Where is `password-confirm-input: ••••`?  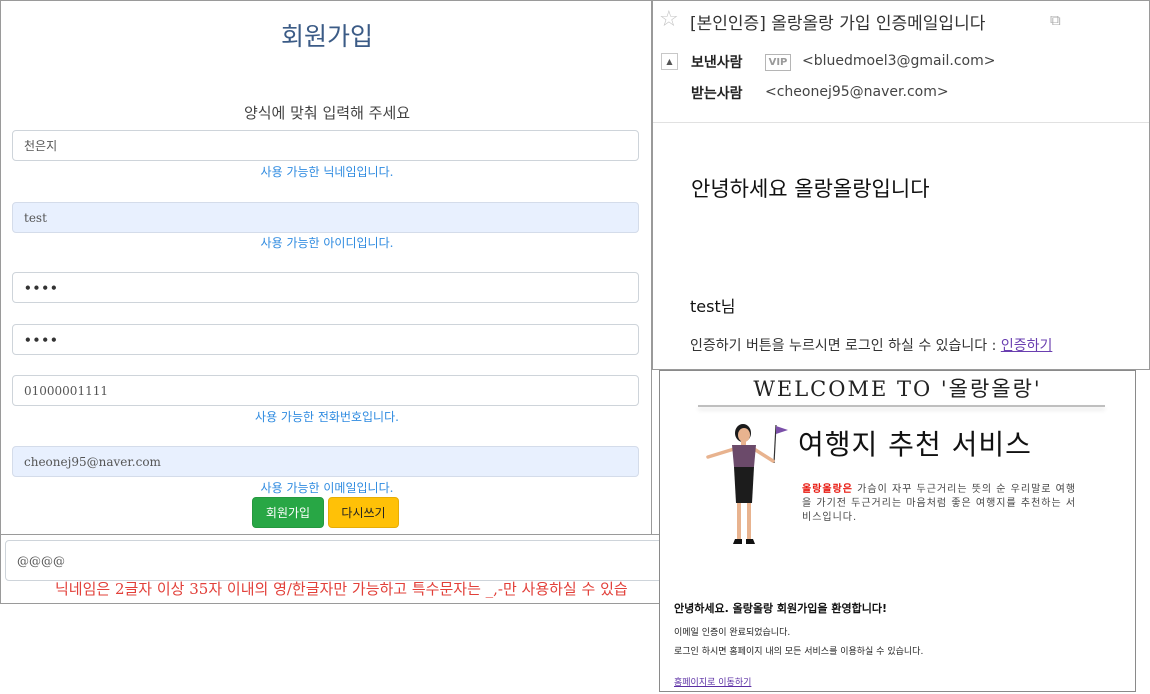 password-confirm-input: •••• is located at coordinates (325, 339).